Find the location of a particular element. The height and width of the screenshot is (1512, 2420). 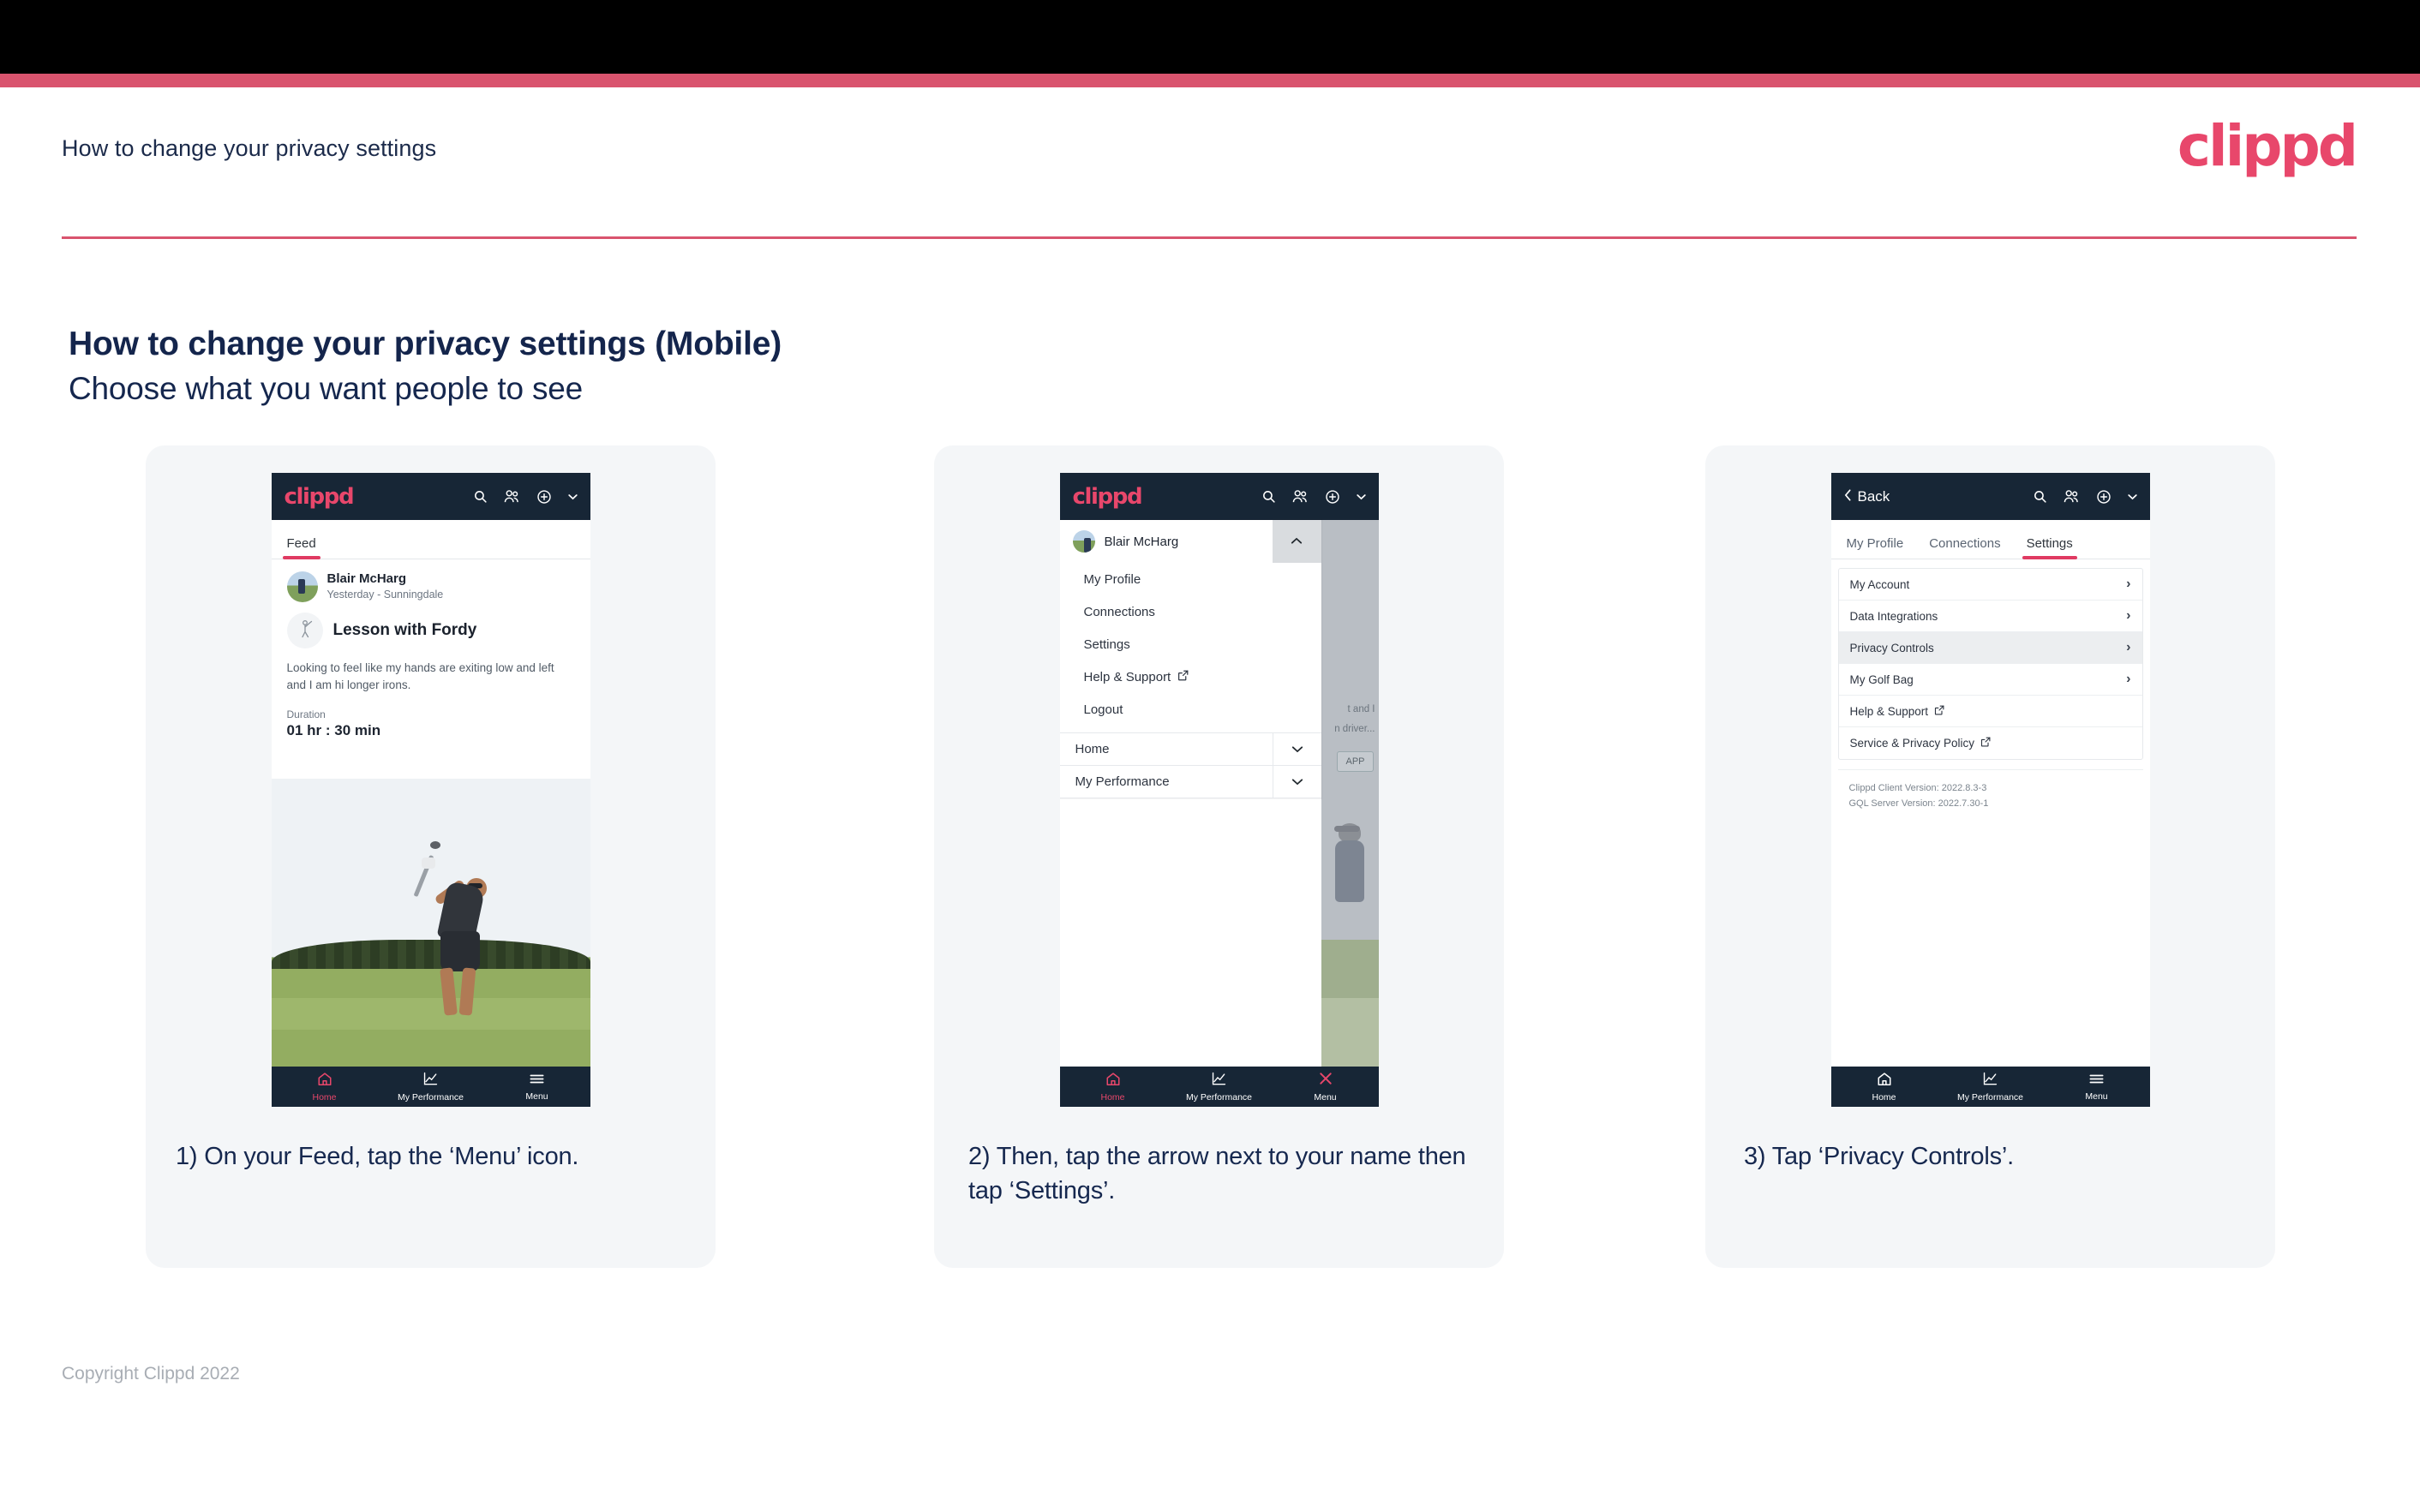

step-caption-1: 1) On your Feed, tap the ‘Menu’ icon. is located at coordinates (377, 1156).